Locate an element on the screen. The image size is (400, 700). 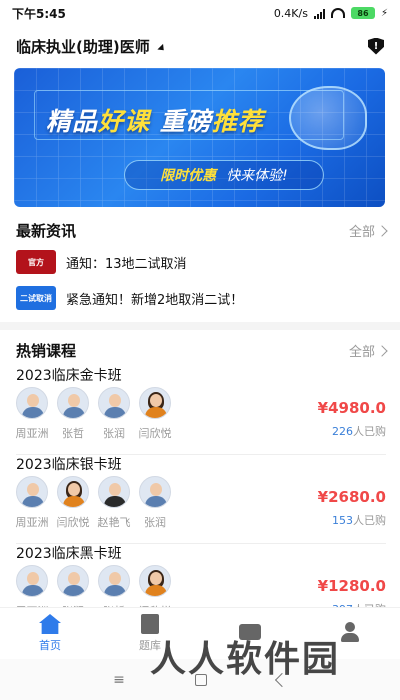
charging-icon: ⚡ is located at coordinates (384, 13).